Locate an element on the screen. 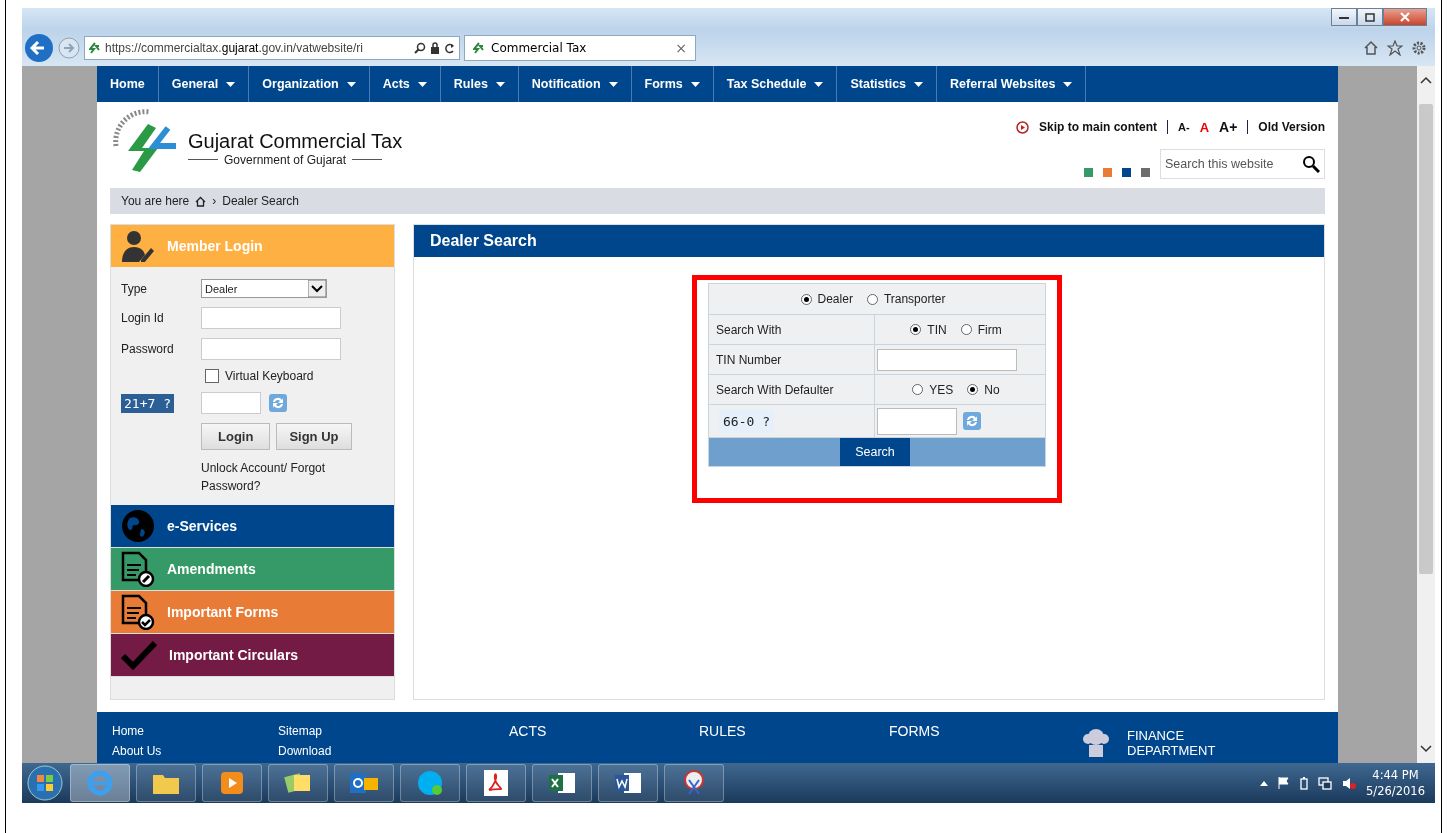 The width and height of the screenshot is (1449, 833). footer-link: About Us is located at coordinates (195, 751).